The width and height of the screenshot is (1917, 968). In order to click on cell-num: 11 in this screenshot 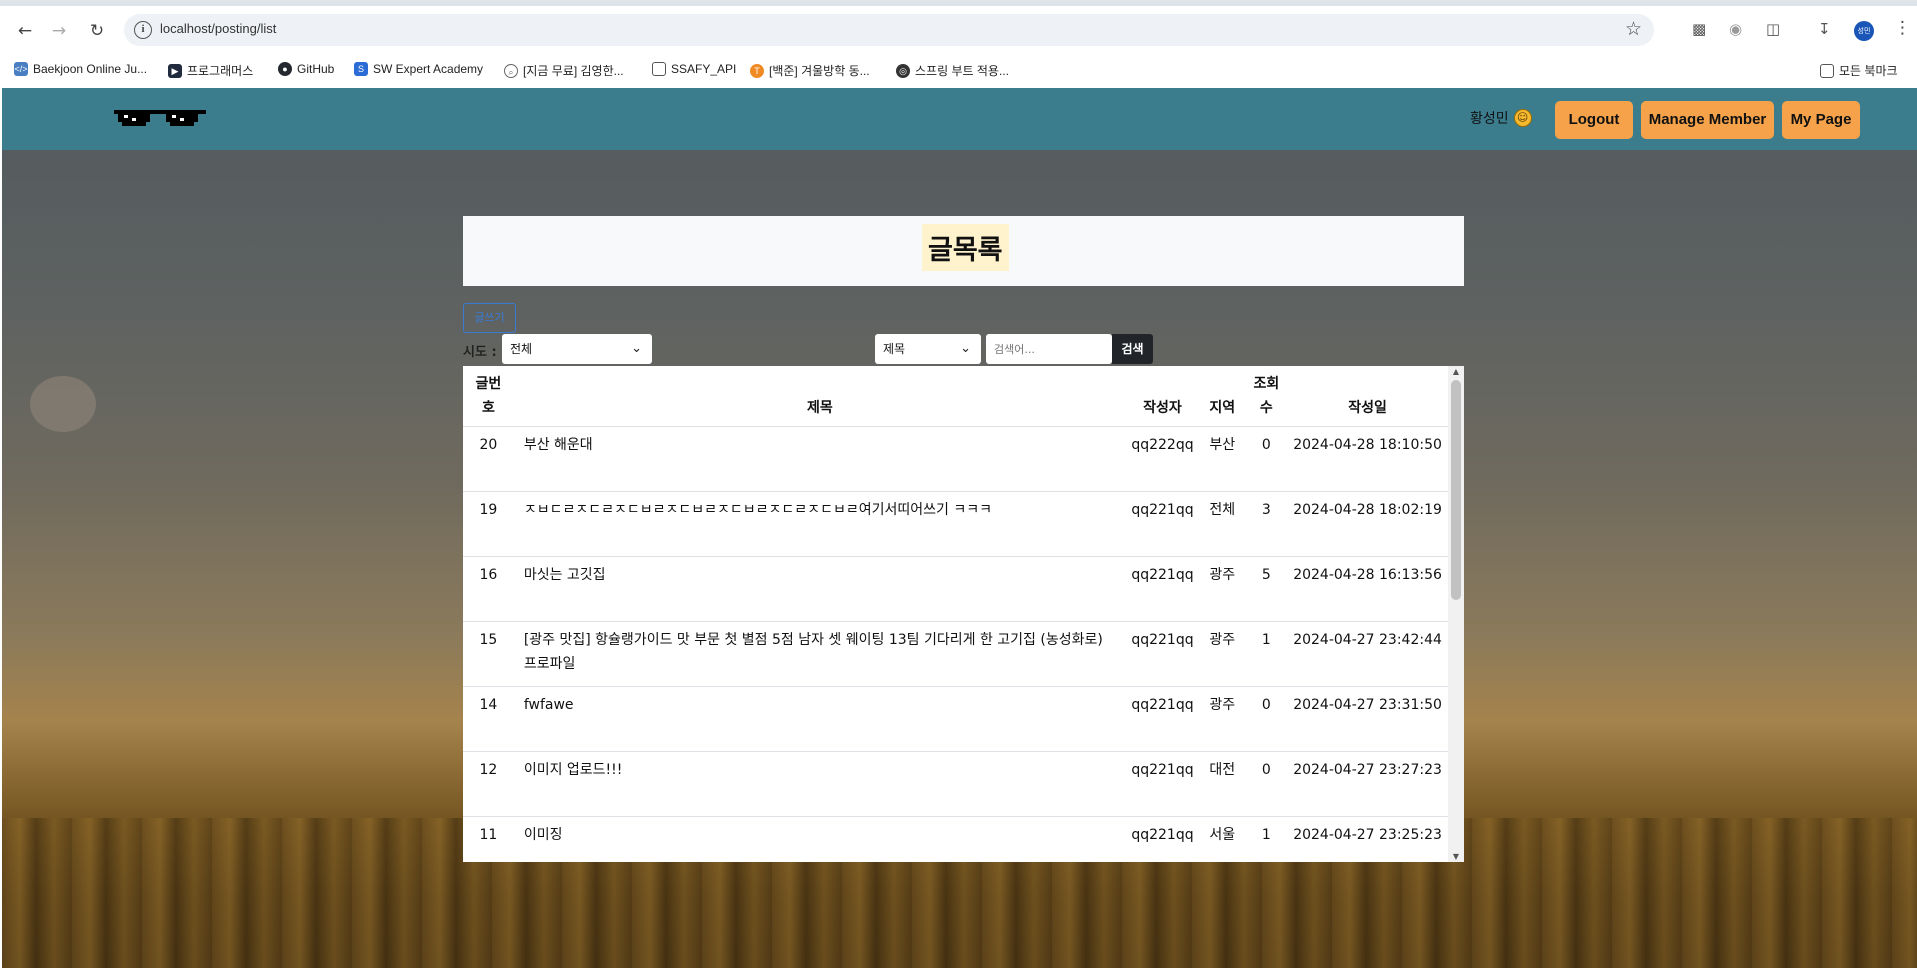, I will do `click(488, 839)`.